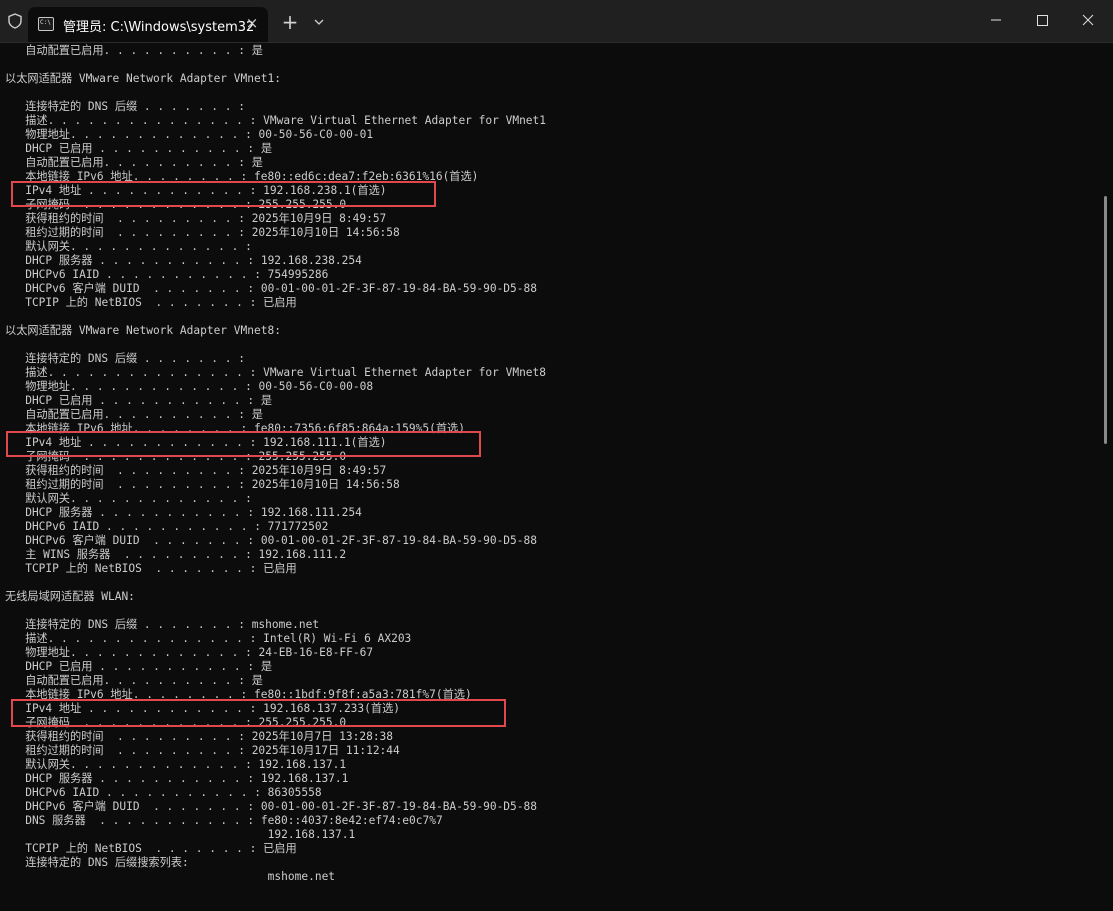  Describe the element at coordinates (1042, 20) in the screenshot. I see `maximize-button` at that location.